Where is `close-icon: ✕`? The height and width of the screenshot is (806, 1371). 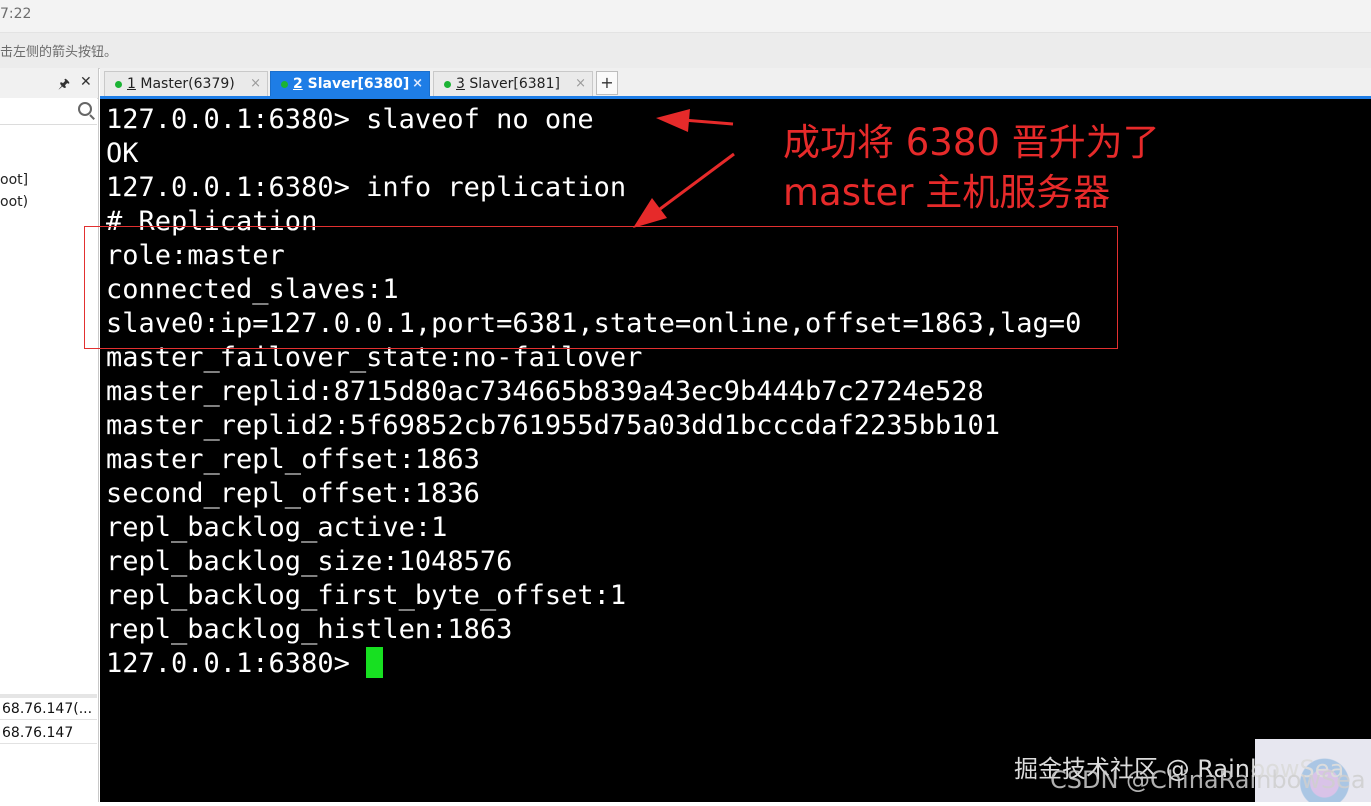 close-icon: ✕ is located at coordinates (86, 82).